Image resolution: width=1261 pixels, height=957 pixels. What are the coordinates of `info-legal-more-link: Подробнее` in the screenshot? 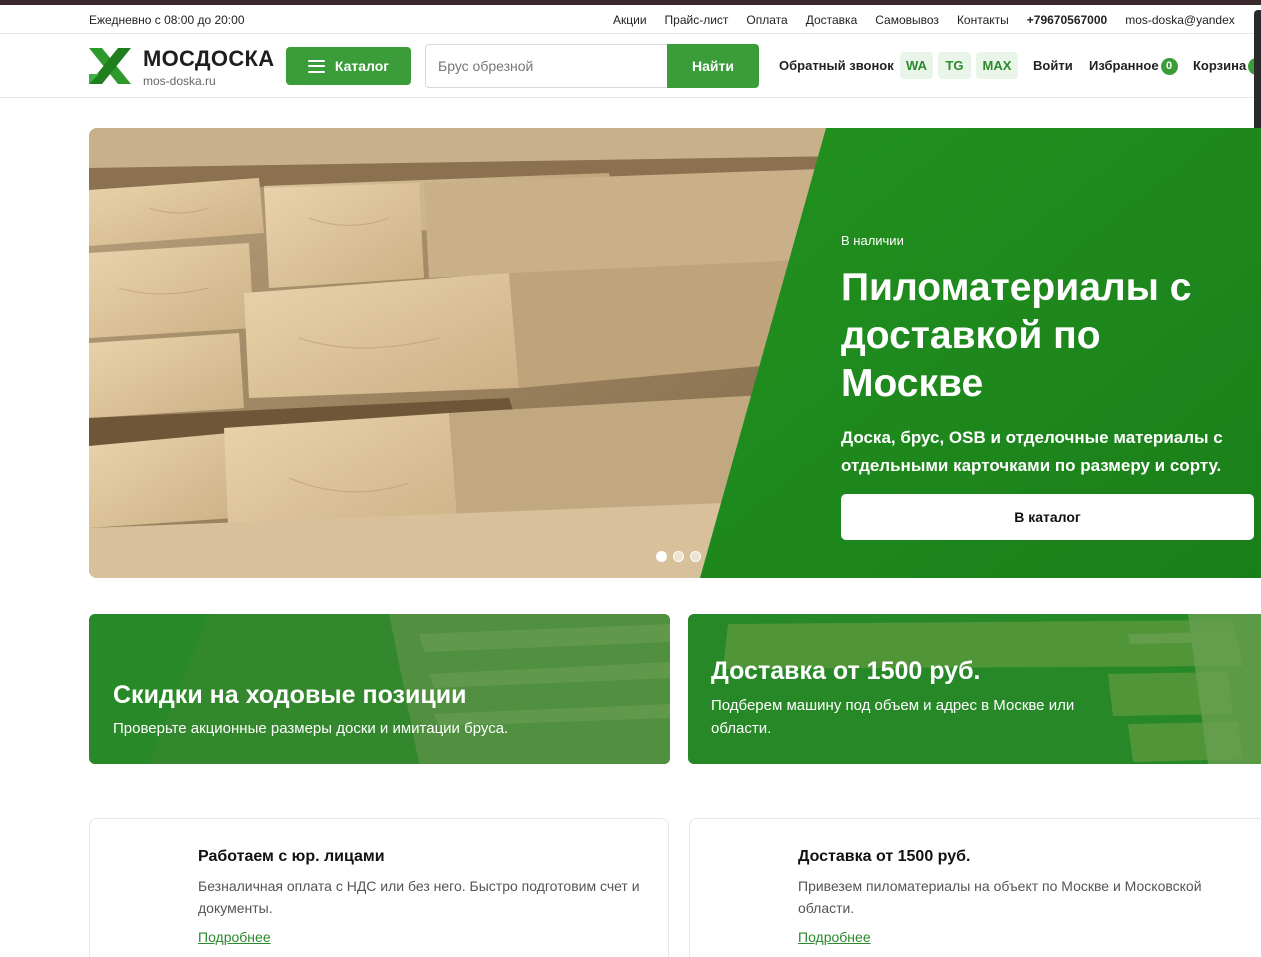 It's located at (234, 937).